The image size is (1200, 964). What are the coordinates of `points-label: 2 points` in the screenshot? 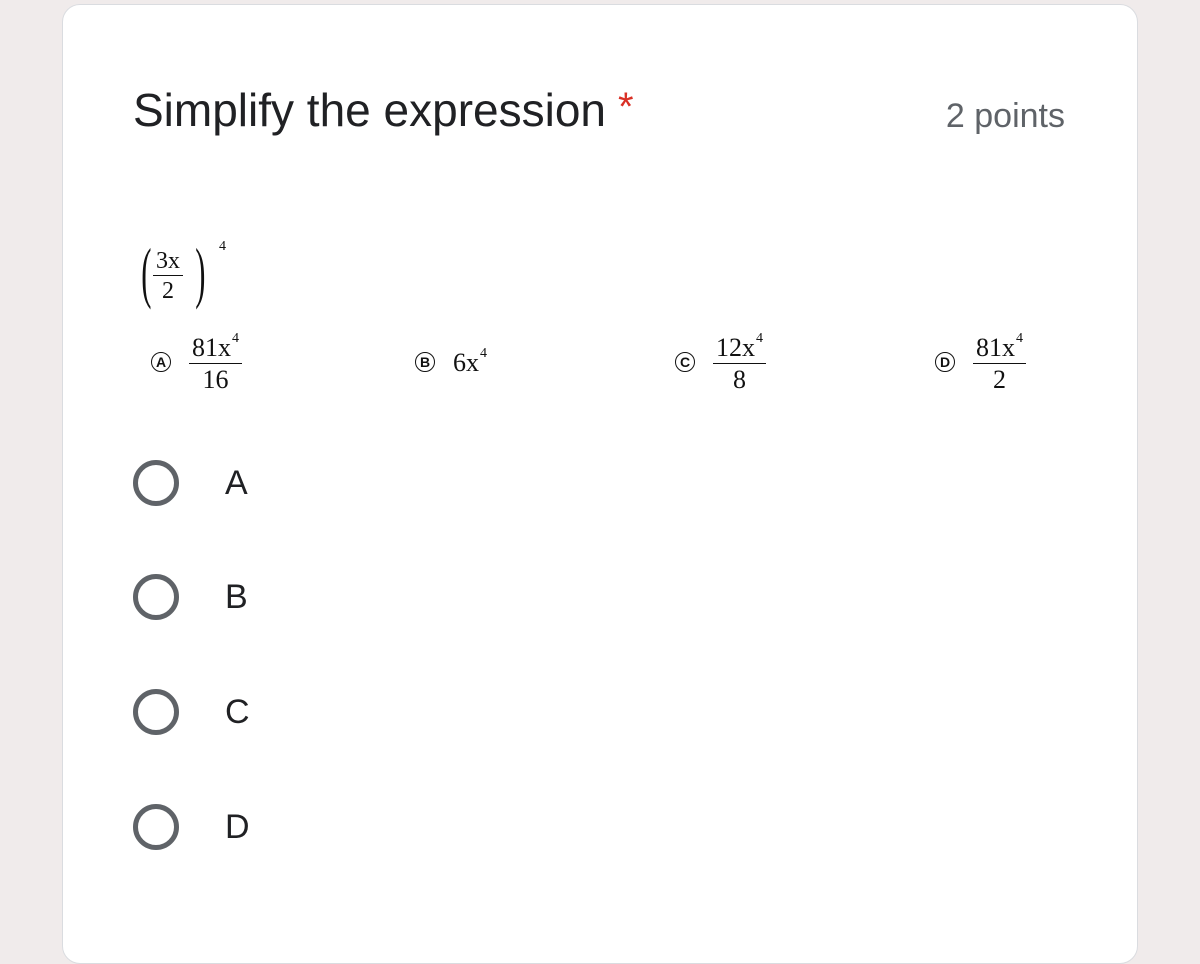 It's located at (1005, 116).